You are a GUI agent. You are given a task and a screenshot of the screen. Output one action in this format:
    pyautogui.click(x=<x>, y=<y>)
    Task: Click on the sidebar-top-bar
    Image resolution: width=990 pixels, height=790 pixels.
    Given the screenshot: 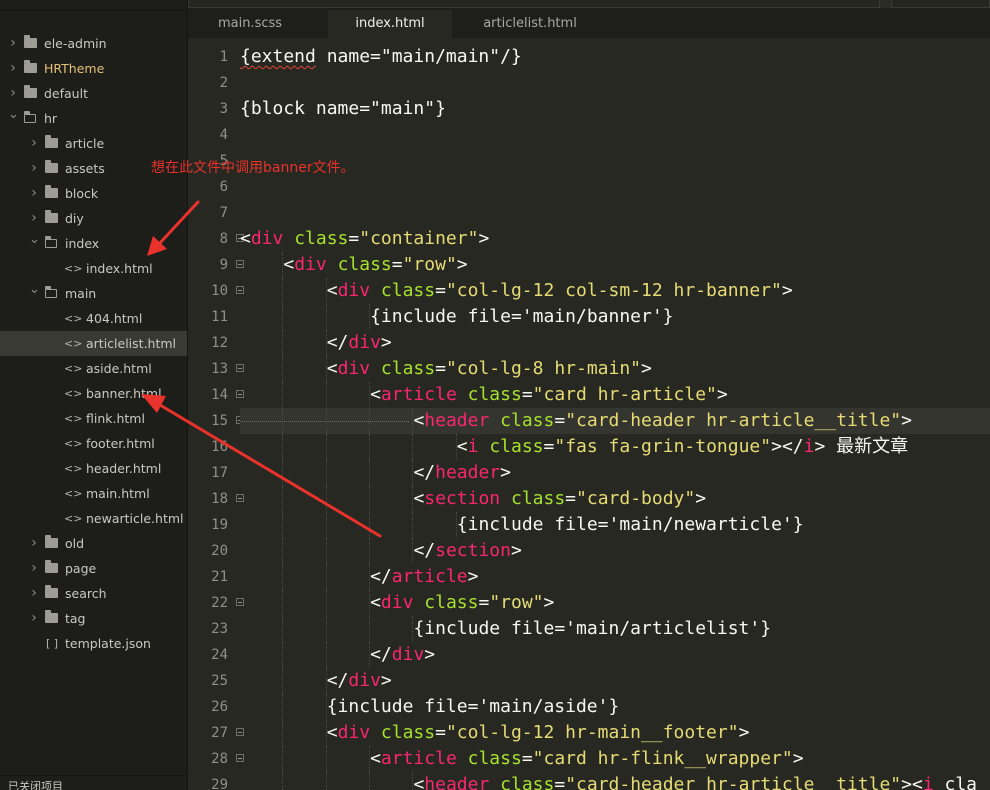 What is the action you would take?
    pyautogui.click(x=93, y=5)
    